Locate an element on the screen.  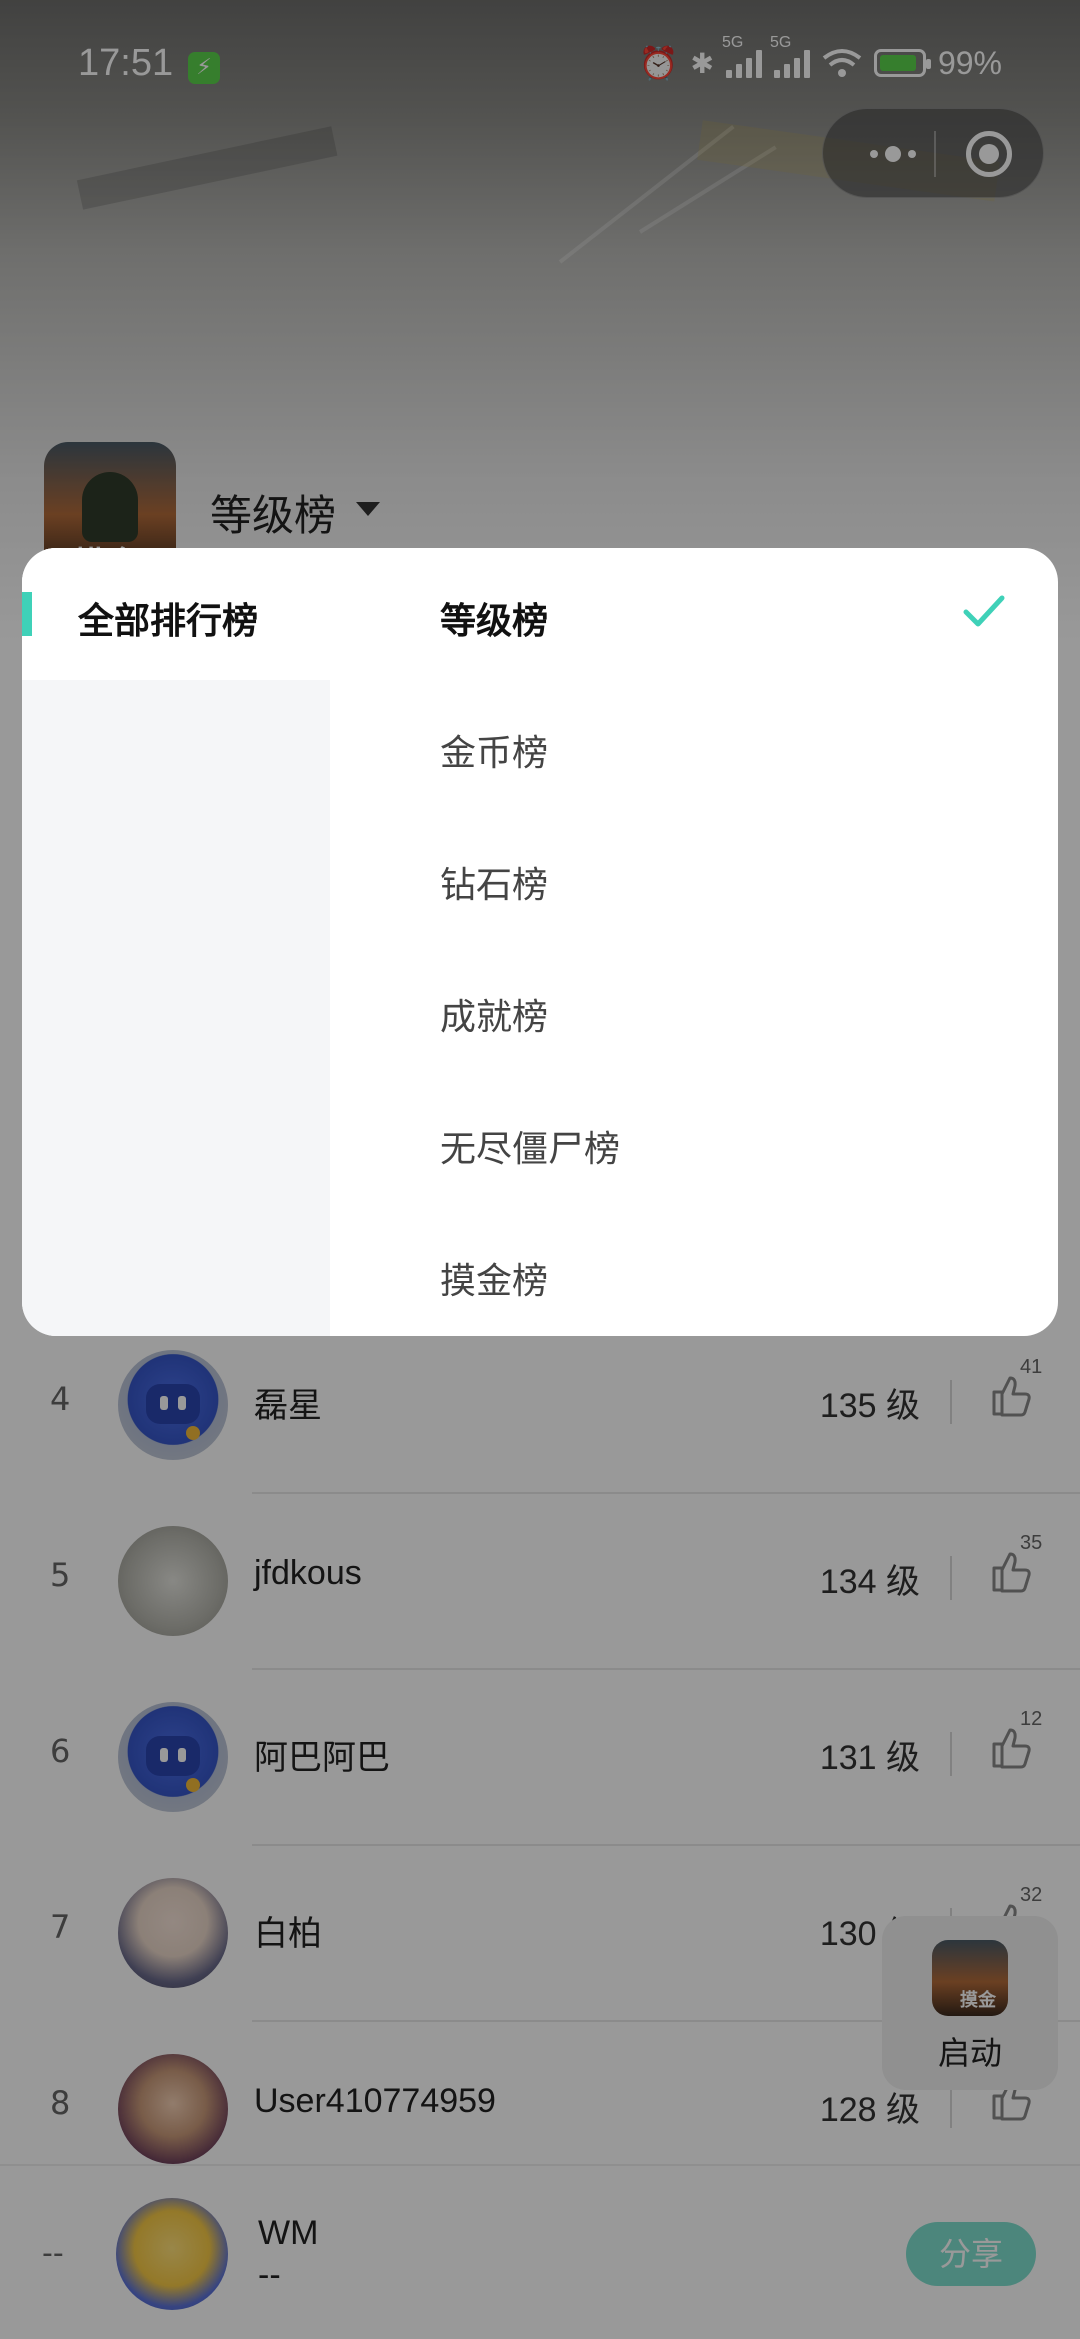
option-diamond-board: 钻石榜 is located at coordinates (694, 878).